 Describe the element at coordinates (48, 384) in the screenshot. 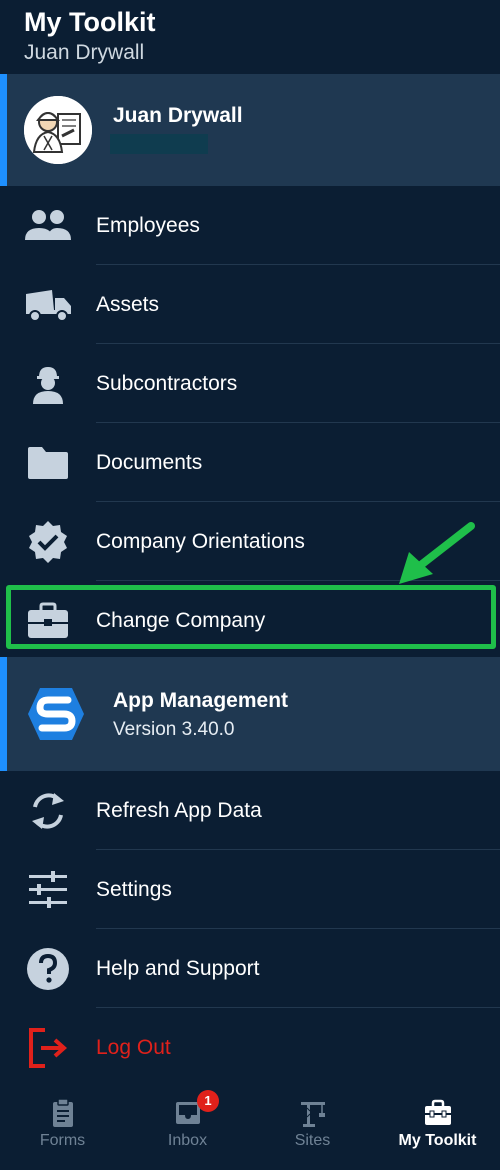

I see `worker-icon` at that location.